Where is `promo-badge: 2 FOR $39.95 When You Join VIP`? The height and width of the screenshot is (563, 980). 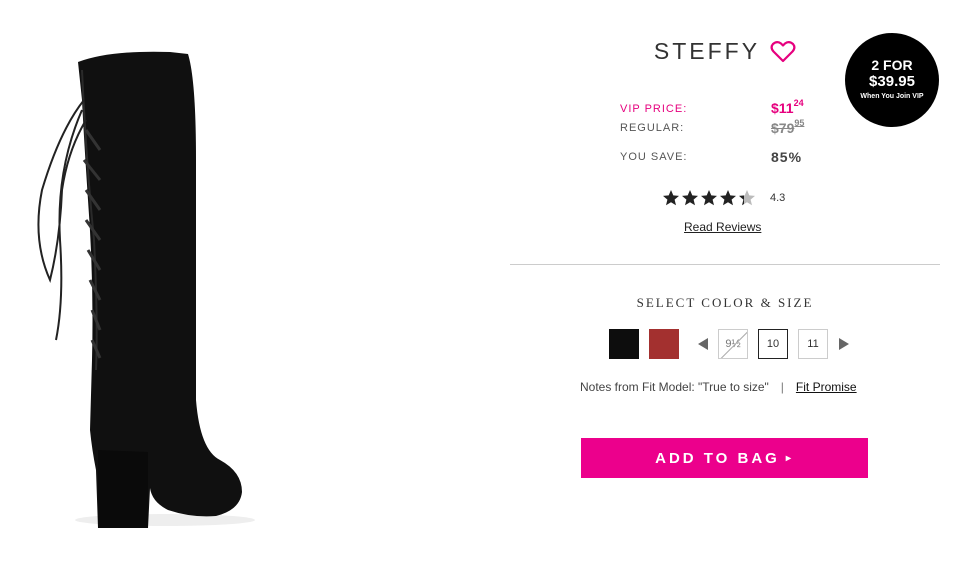 promo-badge: 2 FOR $39.95 When You Join VIP is located at coordinates (892, 80).